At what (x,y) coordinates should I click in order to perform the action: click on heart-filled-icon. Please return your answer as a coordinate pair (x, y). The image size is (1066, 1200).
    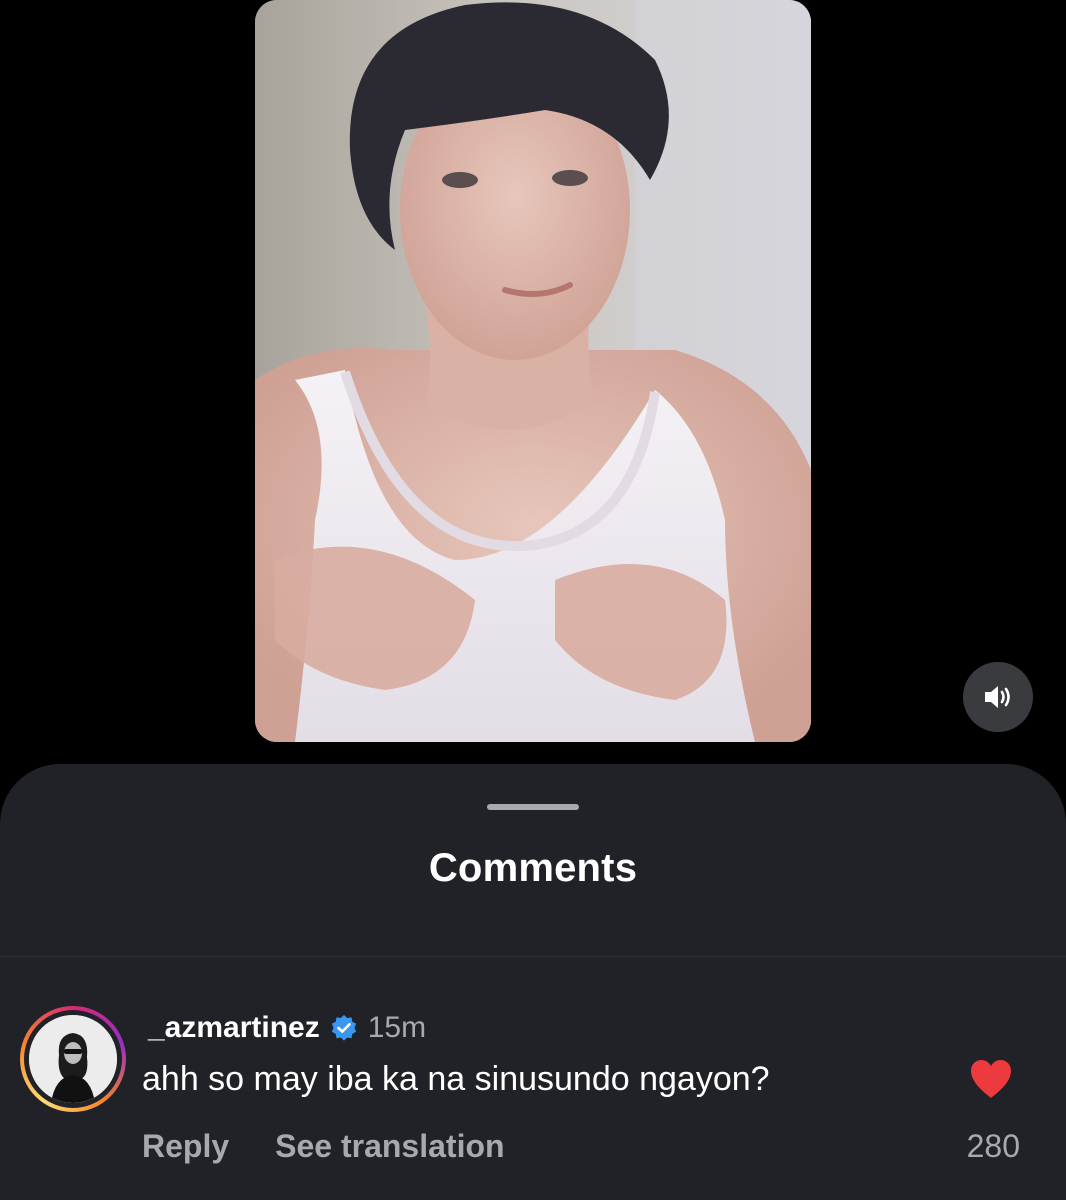
    Looking at the image, I should click on (991, 1079).